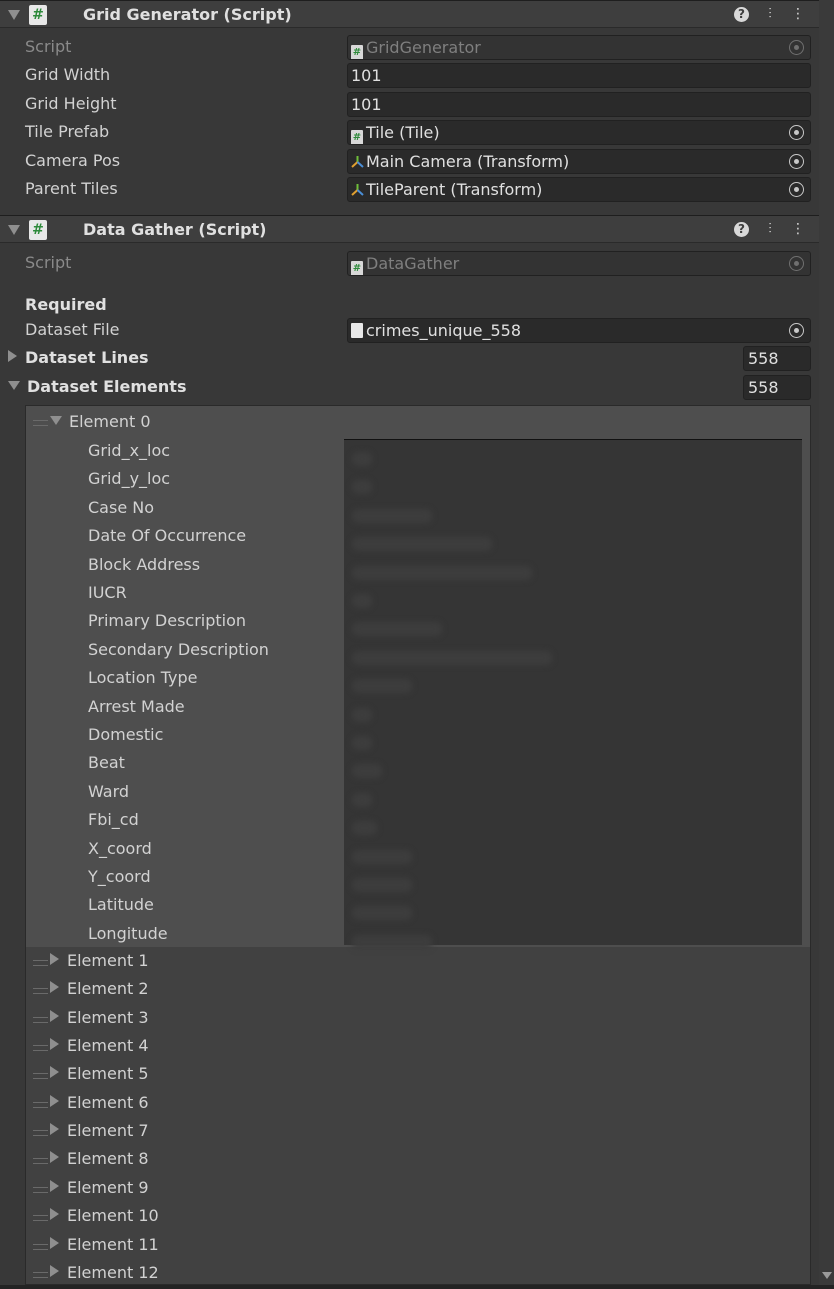 This screenshot has height=1289, width=834. Describe the element at coordinates (579, 189) in the screenshot. I see `grid-generator-field: TileParent (Transform)` at that location.